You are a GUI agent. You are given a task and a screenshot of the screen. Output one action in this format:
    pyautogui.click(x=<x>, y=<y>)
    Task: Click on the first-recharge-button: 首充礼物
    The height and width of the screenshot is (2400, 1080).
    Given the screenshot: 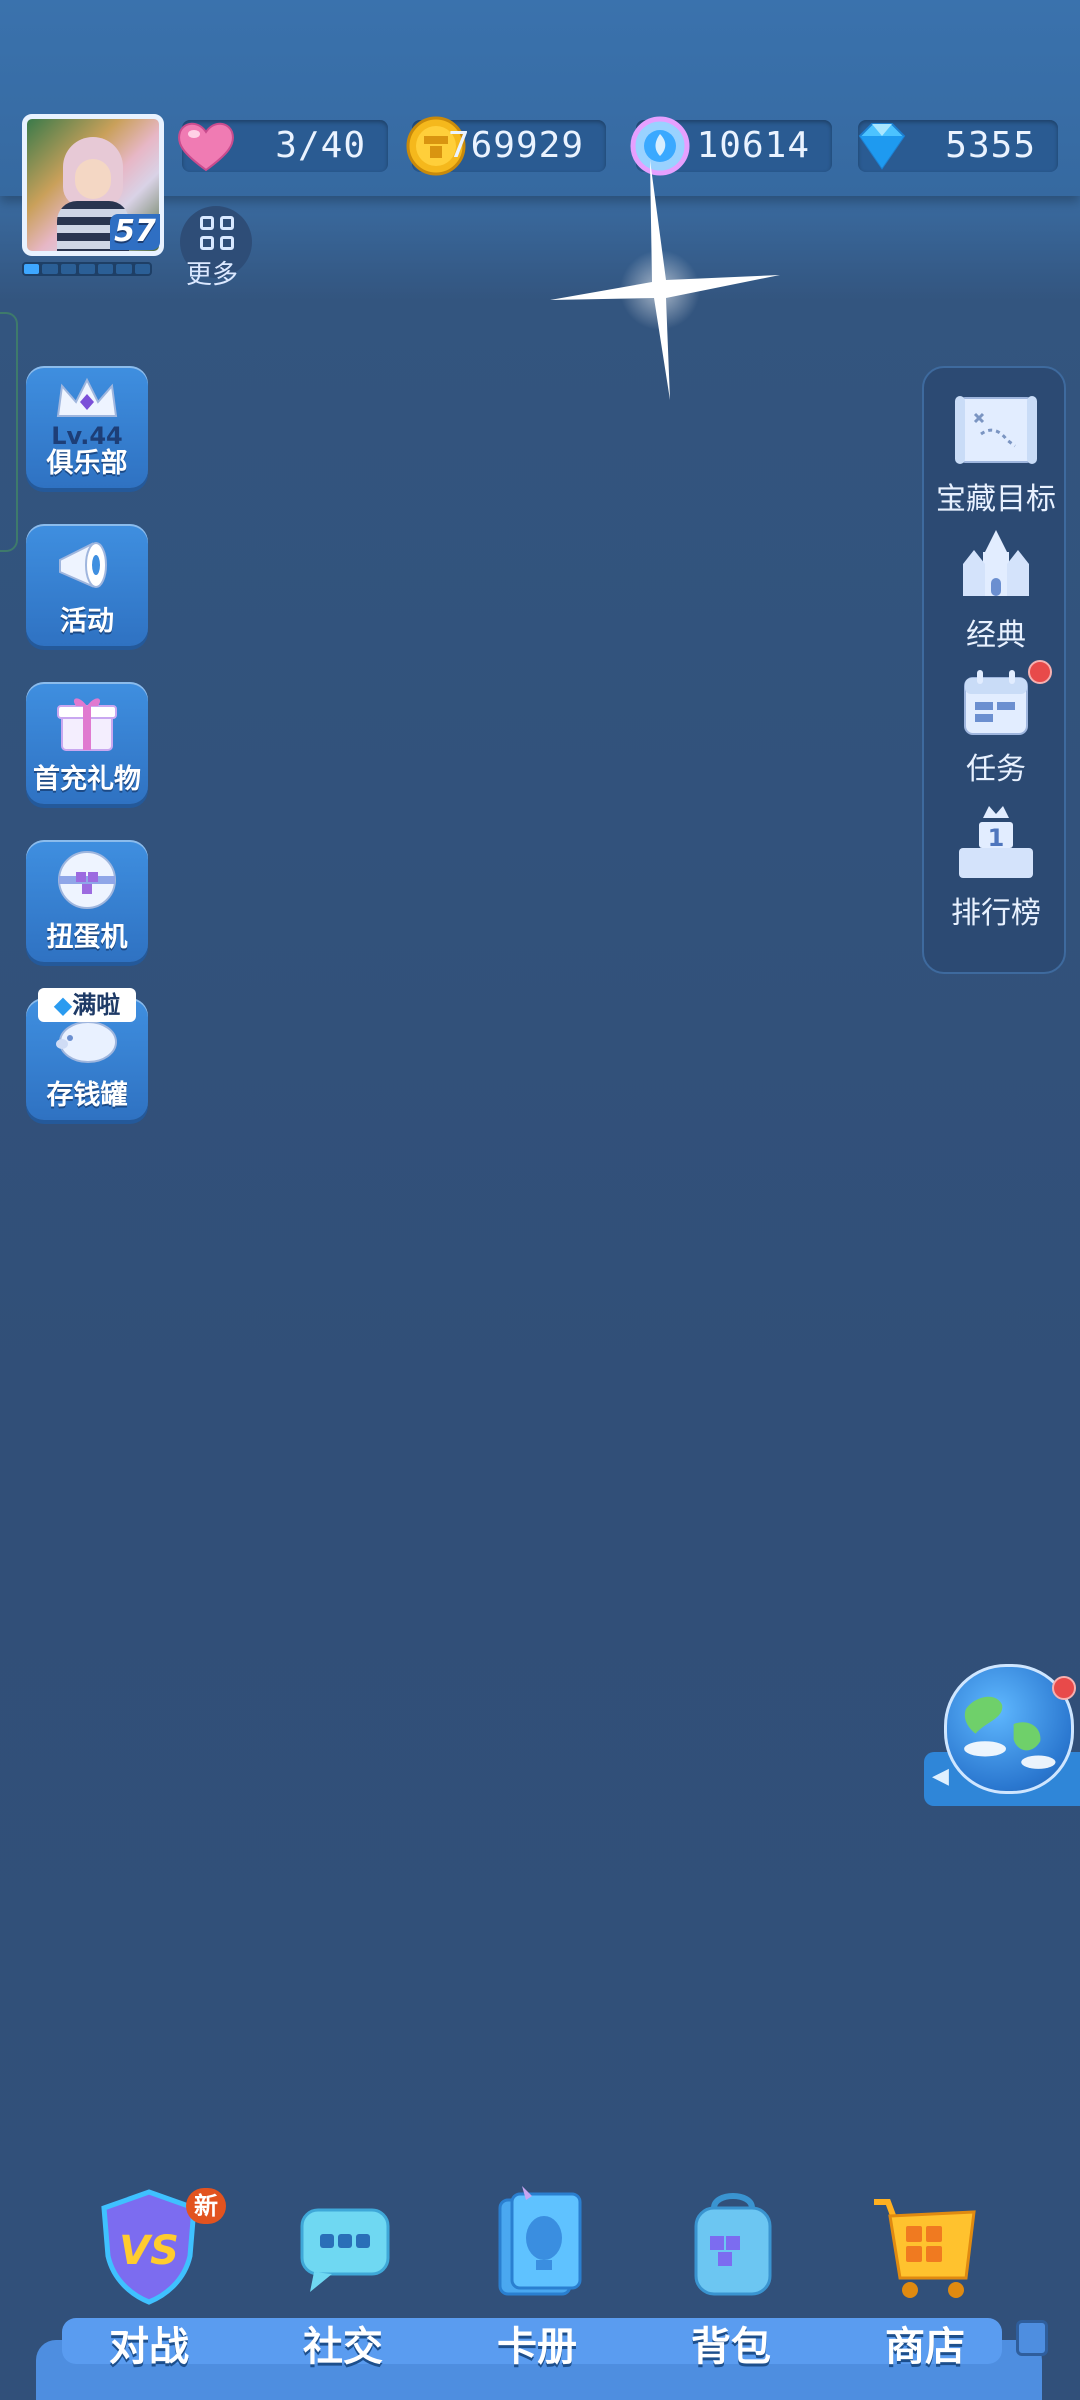 What is the action you would take?
    pyautogui.click(x=87, y=743)
    